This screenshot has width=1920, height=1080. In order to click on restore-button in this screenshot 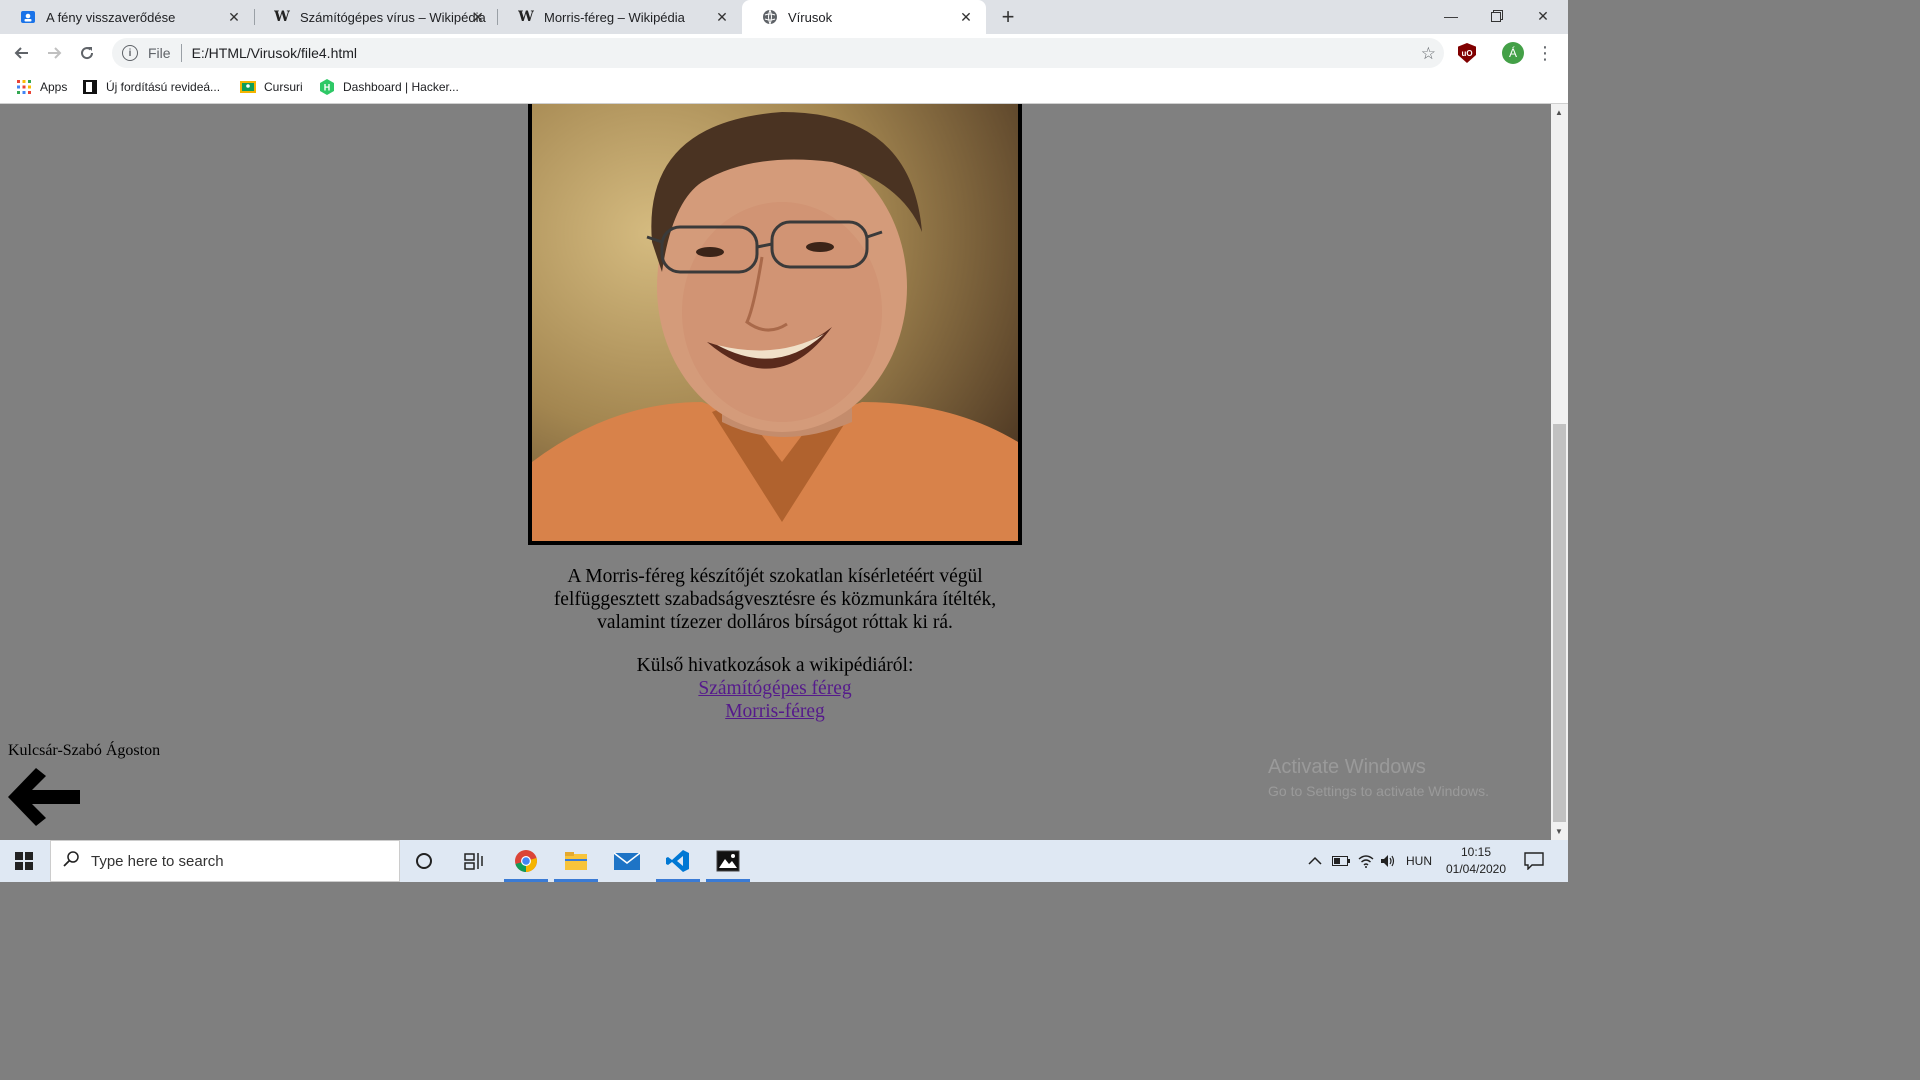, I will do `click(1497, 16)`.